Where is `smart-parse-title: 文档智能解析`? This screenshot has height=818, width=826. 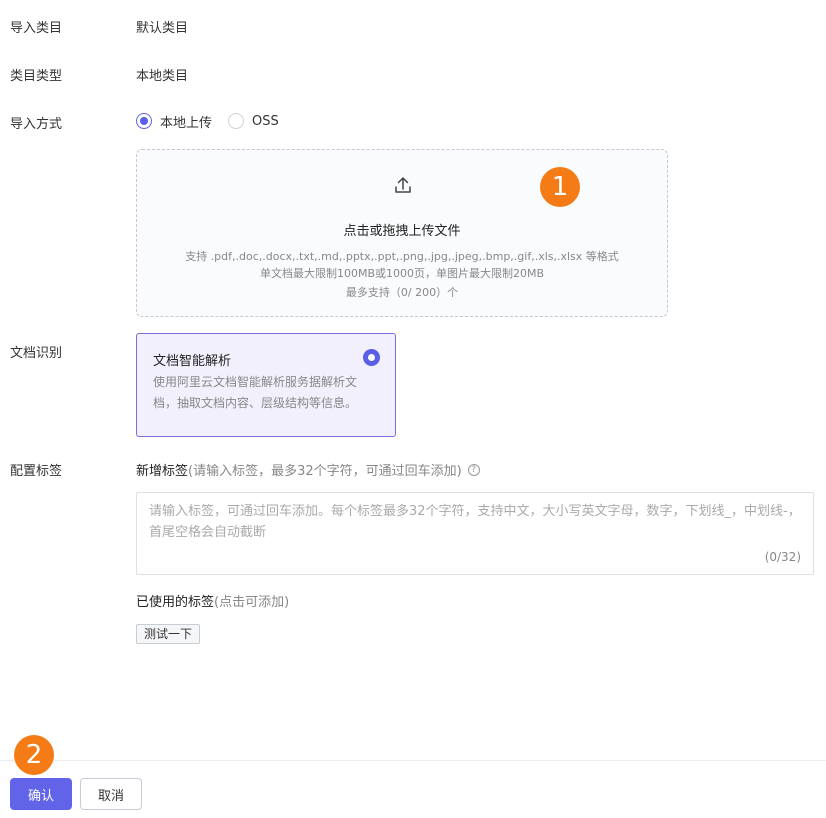 smart-parse-title: 文档智能解析 is located at coordinates (192, 361).